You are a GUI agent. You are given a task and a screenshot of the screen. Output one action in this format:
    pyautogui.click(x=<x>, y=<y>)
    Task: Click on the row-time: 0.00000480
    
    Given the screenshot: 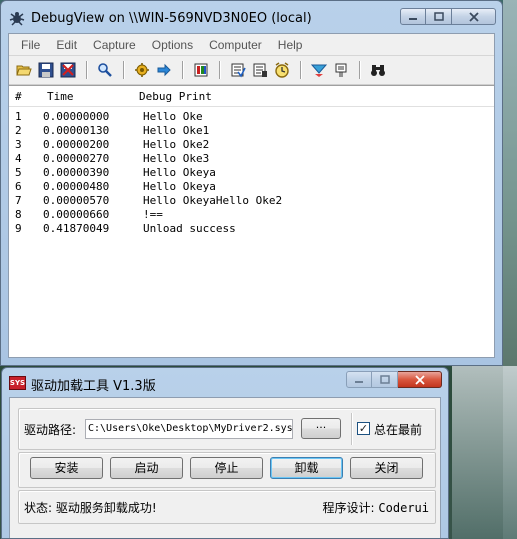 What is the action you would take?
    pyautogui.click(x=76, y=186)
    